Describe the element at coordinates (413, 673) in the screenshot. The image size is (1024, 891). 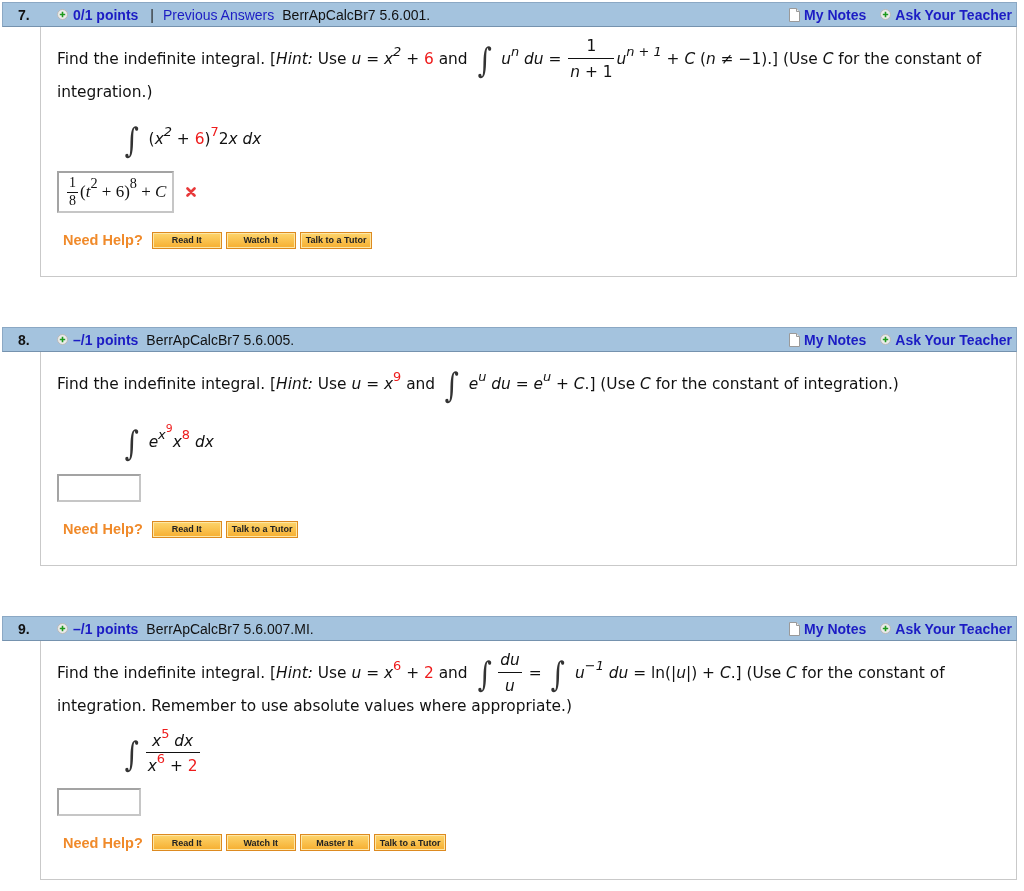
I see `question-text: +` at that location.